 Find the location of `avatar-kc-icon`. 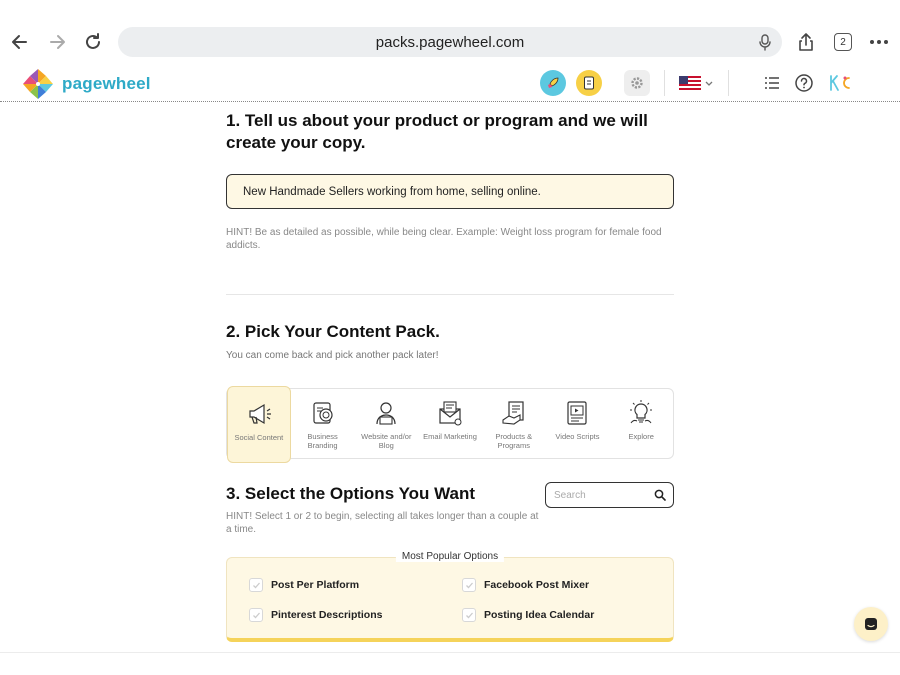

avatar-kc-icon is located at coordinates (840, 83).